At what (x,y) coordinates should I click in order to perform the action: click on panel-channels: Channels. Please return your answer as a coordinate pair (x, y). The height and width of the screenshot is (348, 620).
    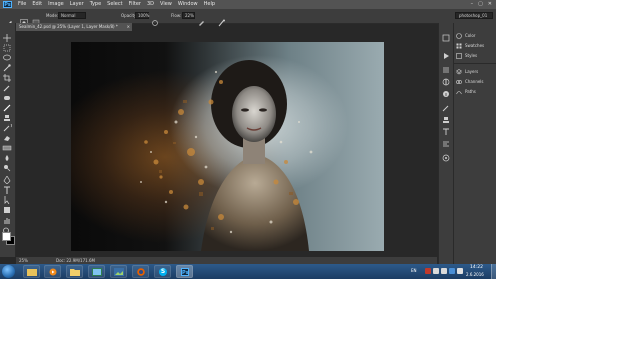
    Looking at the image, I should click on (476, 81).